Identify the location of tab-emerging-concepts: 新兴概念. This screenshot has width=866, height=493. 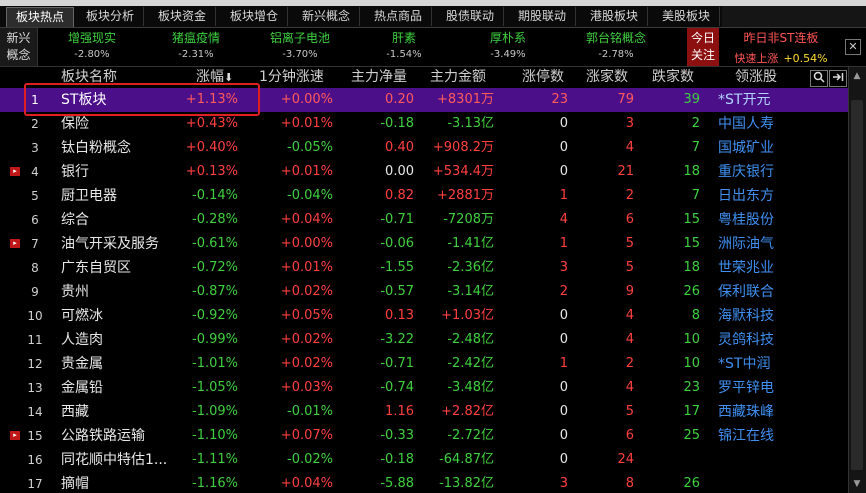
(326, 16).